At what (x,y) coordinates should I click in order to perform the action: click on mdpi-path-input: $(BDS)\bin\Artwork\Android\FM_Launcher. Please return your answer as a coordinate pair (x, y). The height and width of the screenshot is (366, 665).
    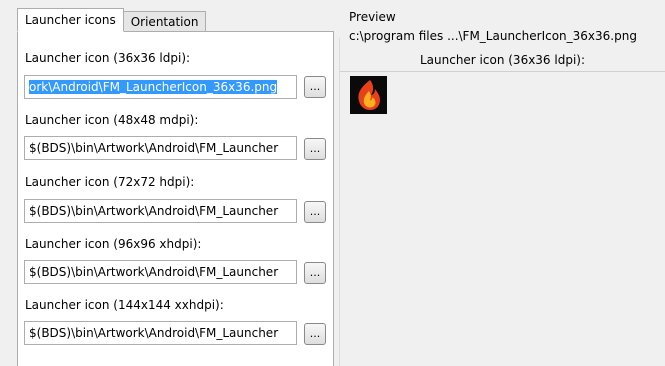
    Looking at the image, I should click on (160, 148).